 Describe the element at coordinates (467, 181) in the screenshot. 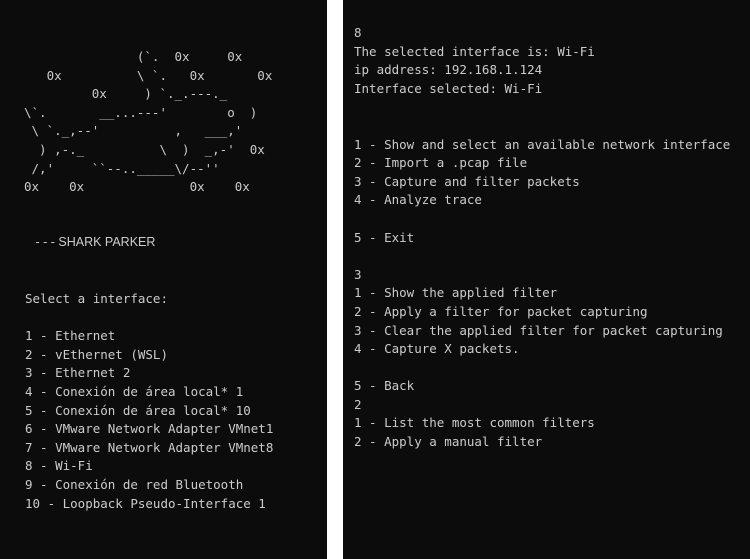

I see `main-menu-option: 3 - Capture and filter packets` at that location.